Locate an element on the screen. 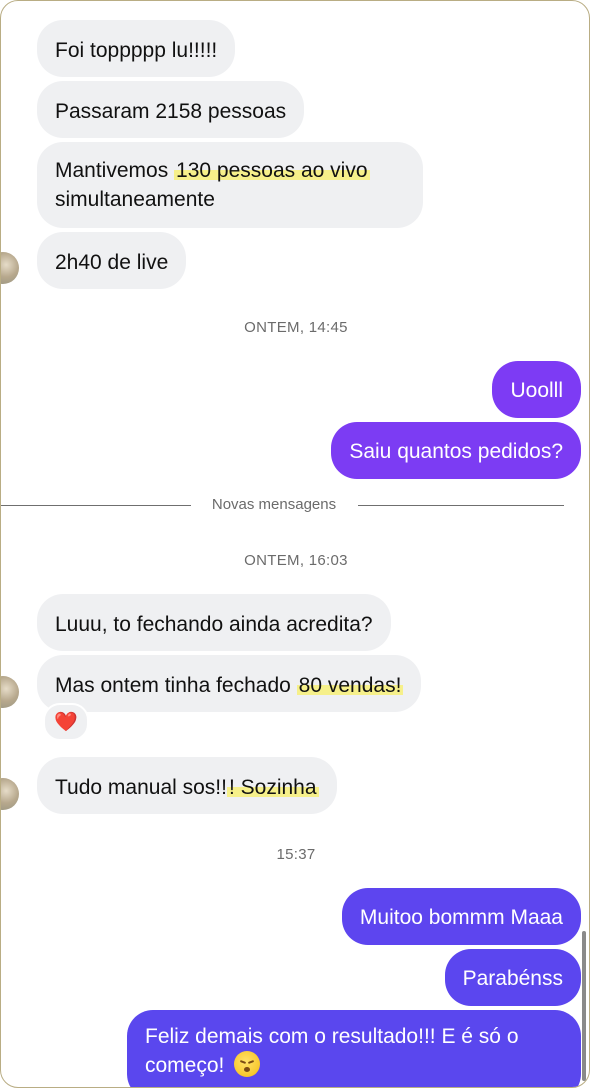 The width and height of the screenshot is (590, 1088). message-text: Passaram 2158 pessoas is located at coordinates (171, 111).